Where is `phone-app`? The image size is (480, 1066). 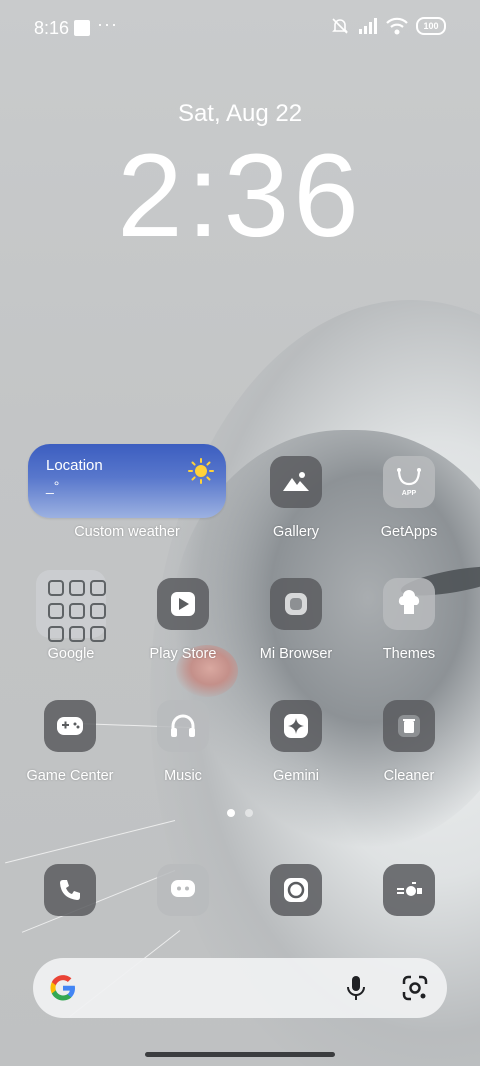 phone-app is located at coordinates (70, 890).